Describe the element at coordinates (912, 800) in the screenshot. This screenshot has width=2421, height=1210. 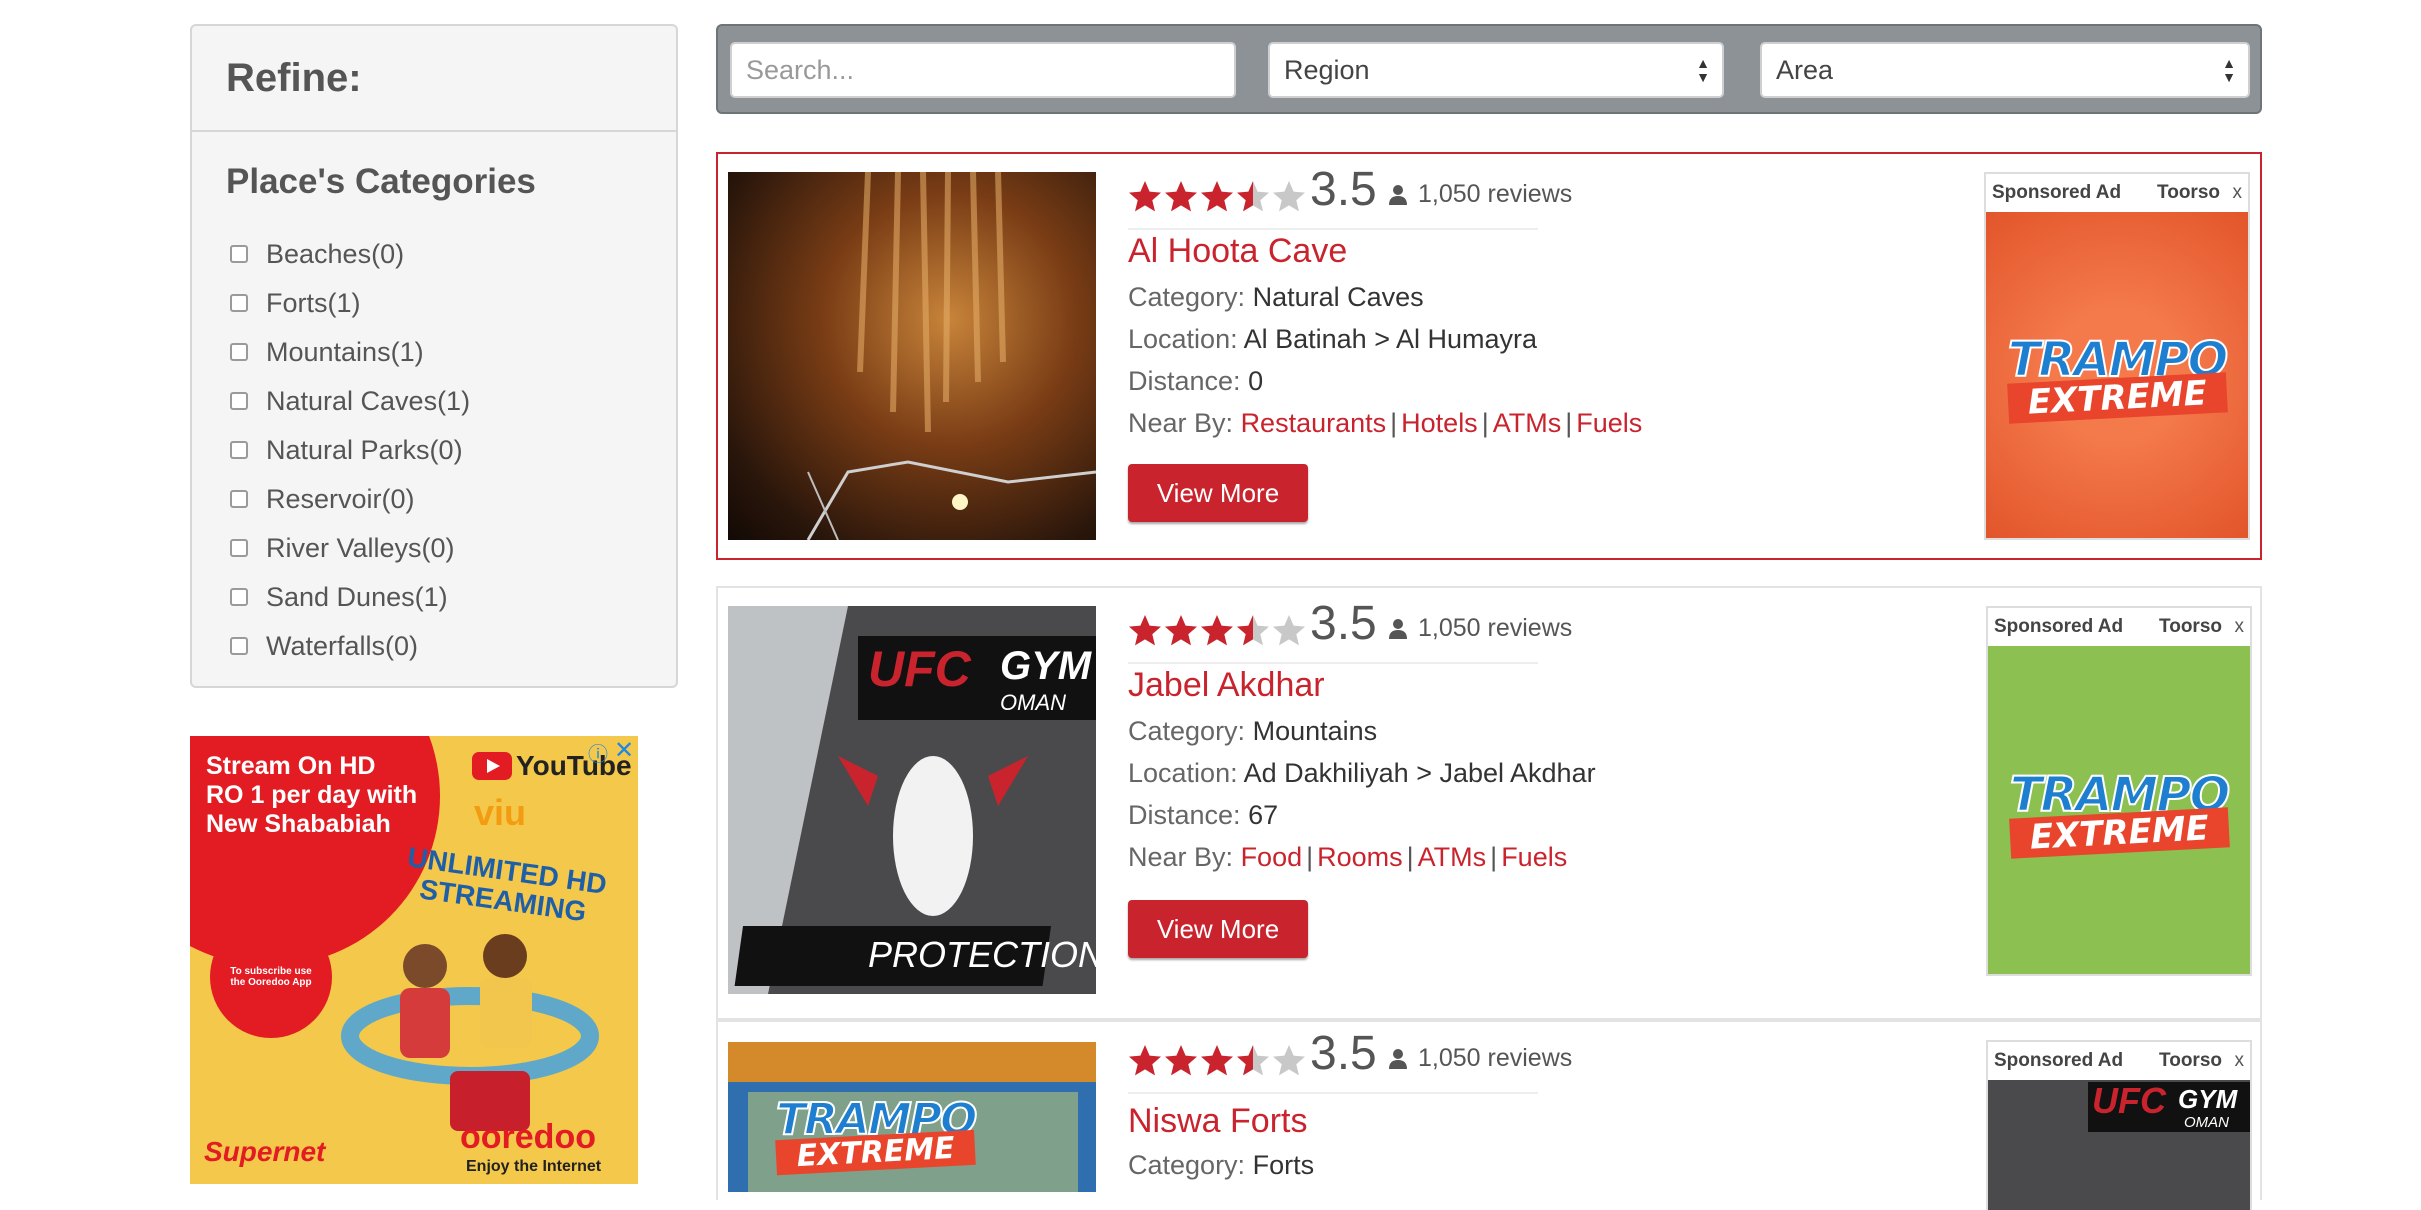
I see `listing-thumbnail-ufc: UFC GYM OMAN PROTECTION.` at that location.